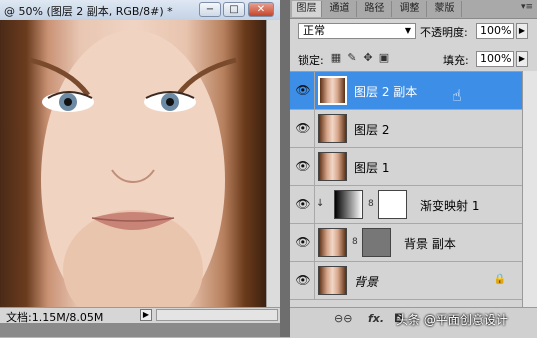  What do you see at coordinates (495, 31) in the screenshot?
I see `opacity-input: 100%` at bounding box center [495, 31].